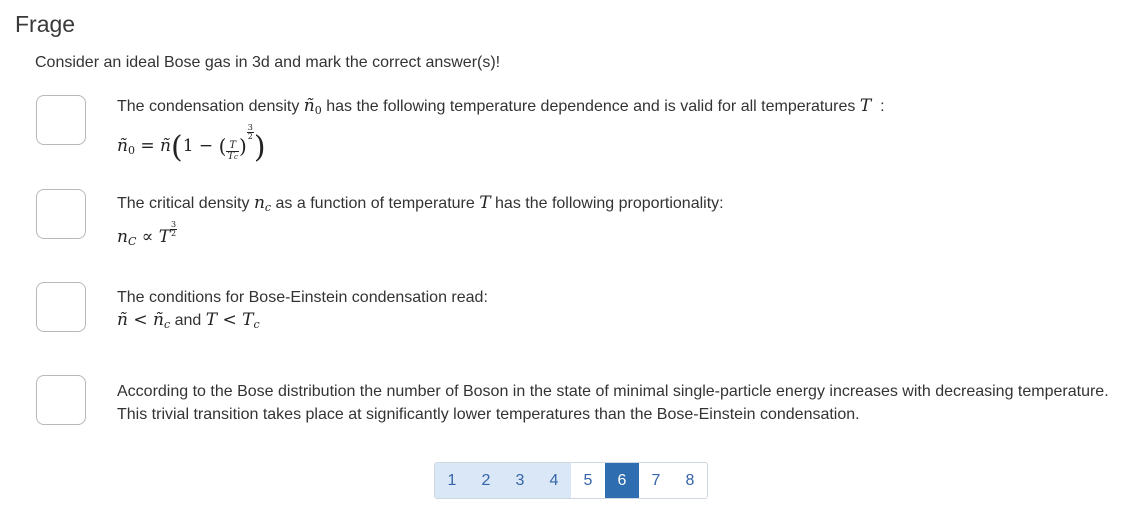 The height and width of the screenshot is (530, 1138). Describe the element at coordinates (690, 480) in the screenshot. I see `page-button-8: 8` at that location.